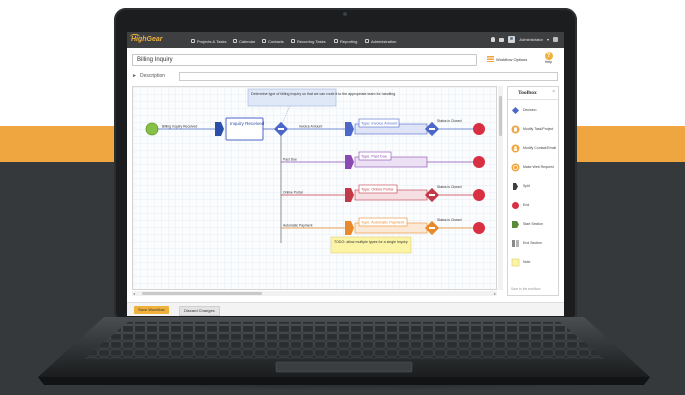 This screenshot has height=395, width=685. I want to click on help-icon: ?, so click(548, 56).